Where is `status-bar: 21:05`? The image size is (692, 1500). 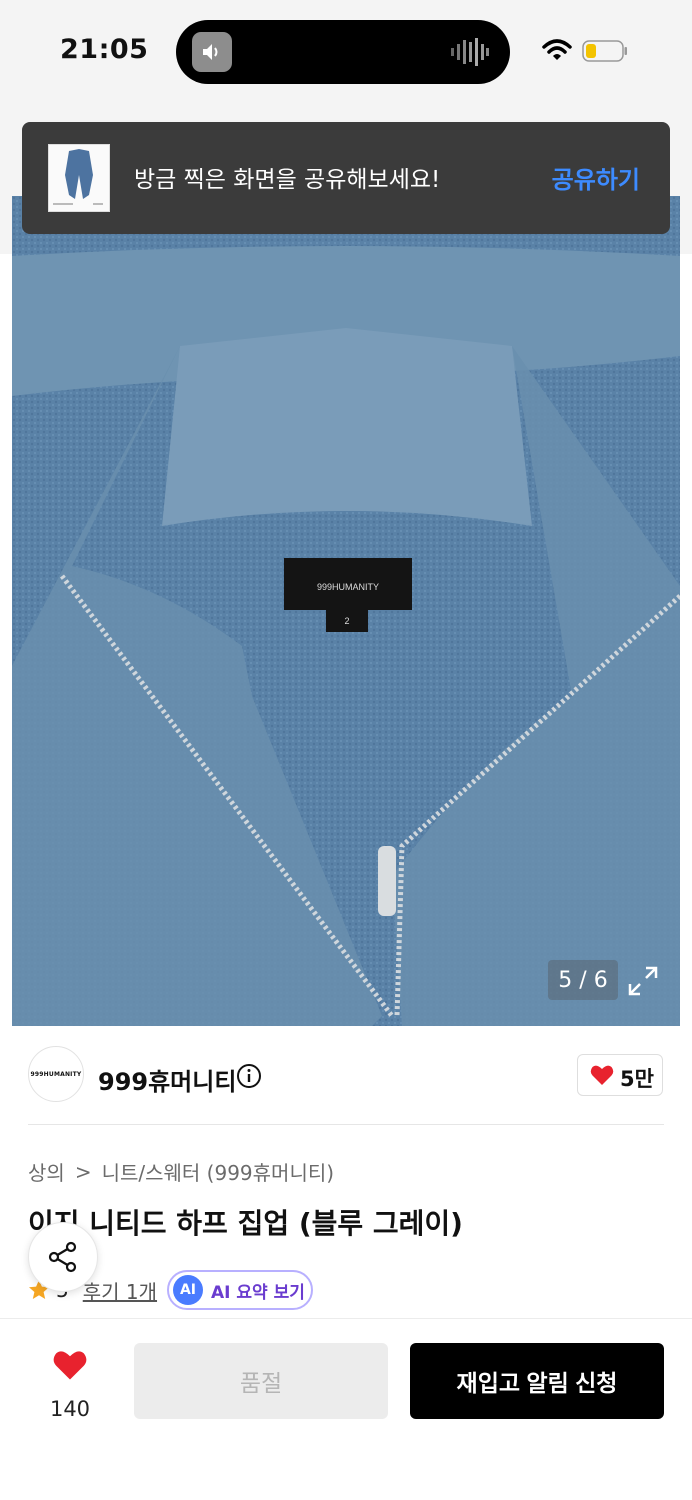 status-bar: 21:05 is located at coordinates (346, 52).